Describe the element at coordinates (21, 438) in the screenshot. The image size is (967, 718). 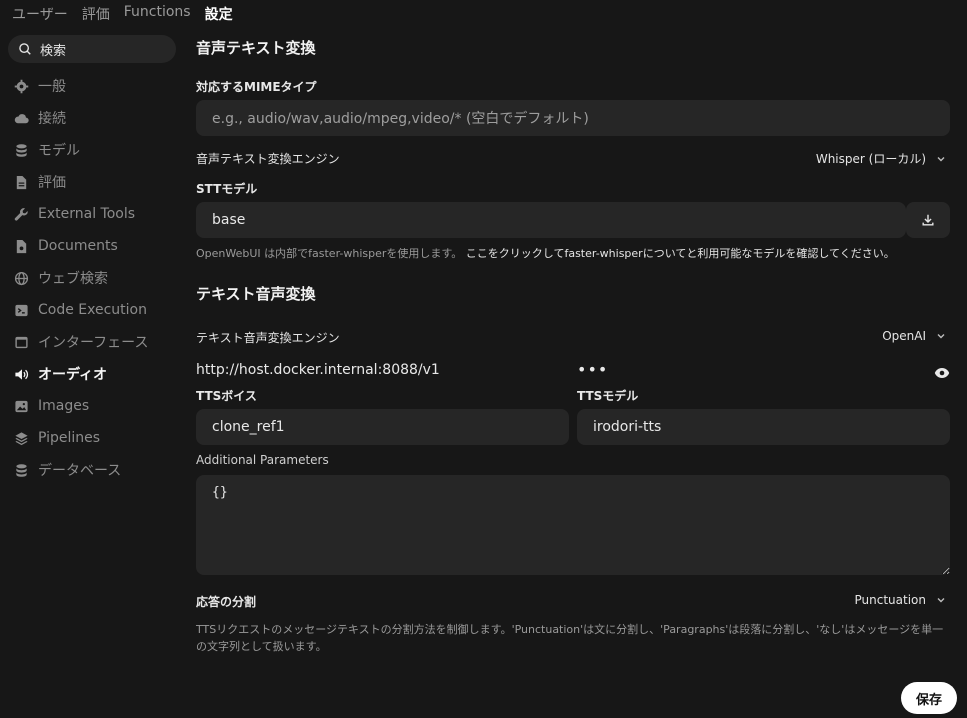
I see `layers-icon` at that location.